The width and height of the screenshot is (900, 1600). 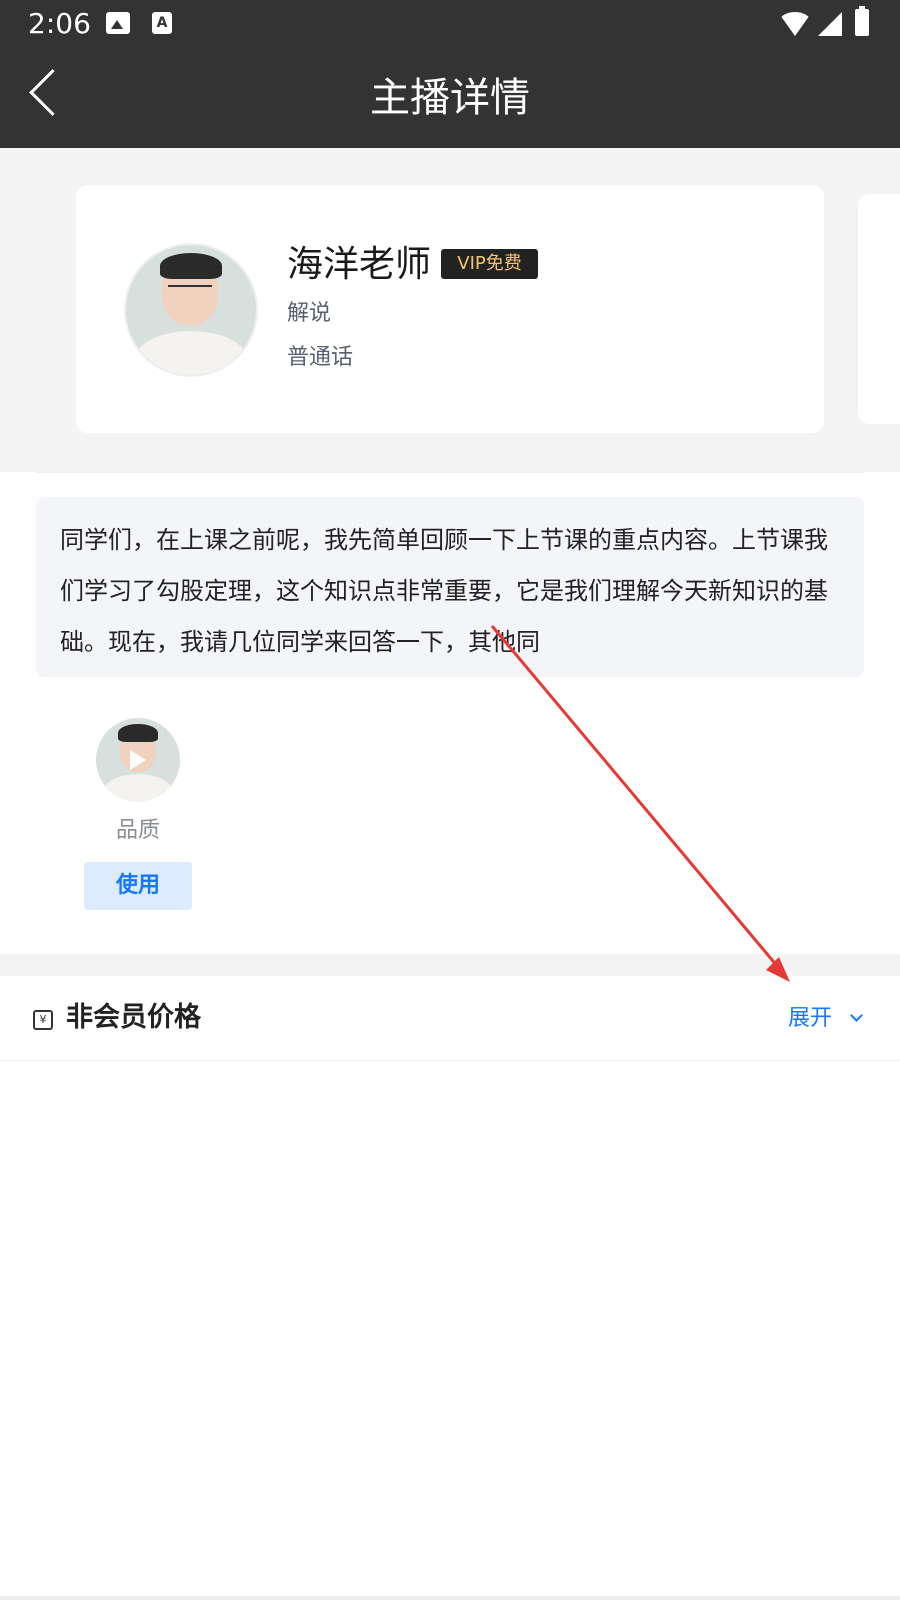 I want to click on vip-badge: VIP免费, so click(x=489, y=264).